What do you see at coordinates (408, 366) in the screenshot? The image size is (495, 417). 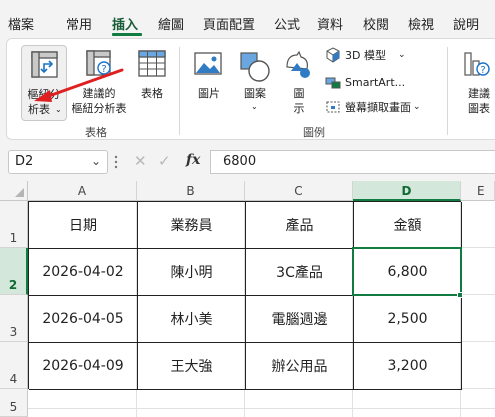 I see `table-cell: 3,200` at bounding box center [408, 366].